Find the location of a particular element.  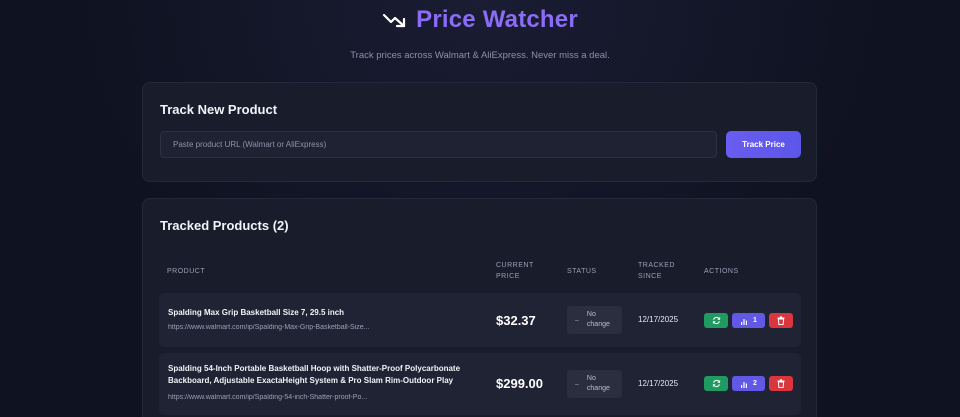

current-price: $32.37 is located at coordinates (516, 320).